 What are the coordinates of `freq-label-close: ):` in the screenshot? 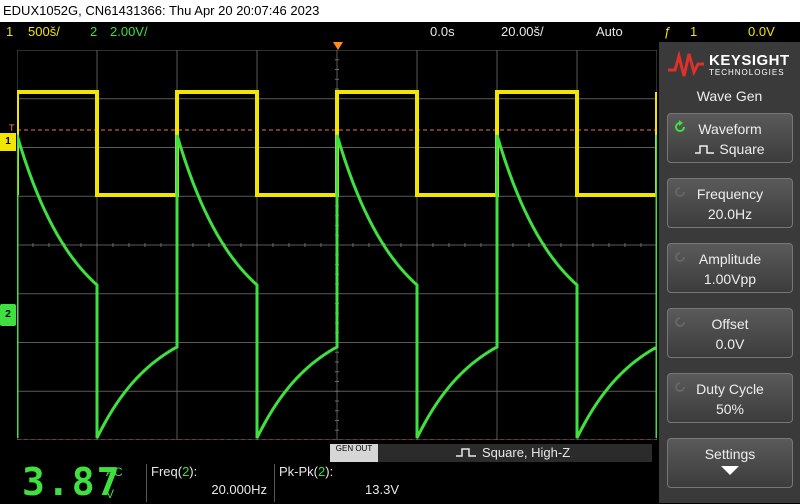 It's located at (193, 471).